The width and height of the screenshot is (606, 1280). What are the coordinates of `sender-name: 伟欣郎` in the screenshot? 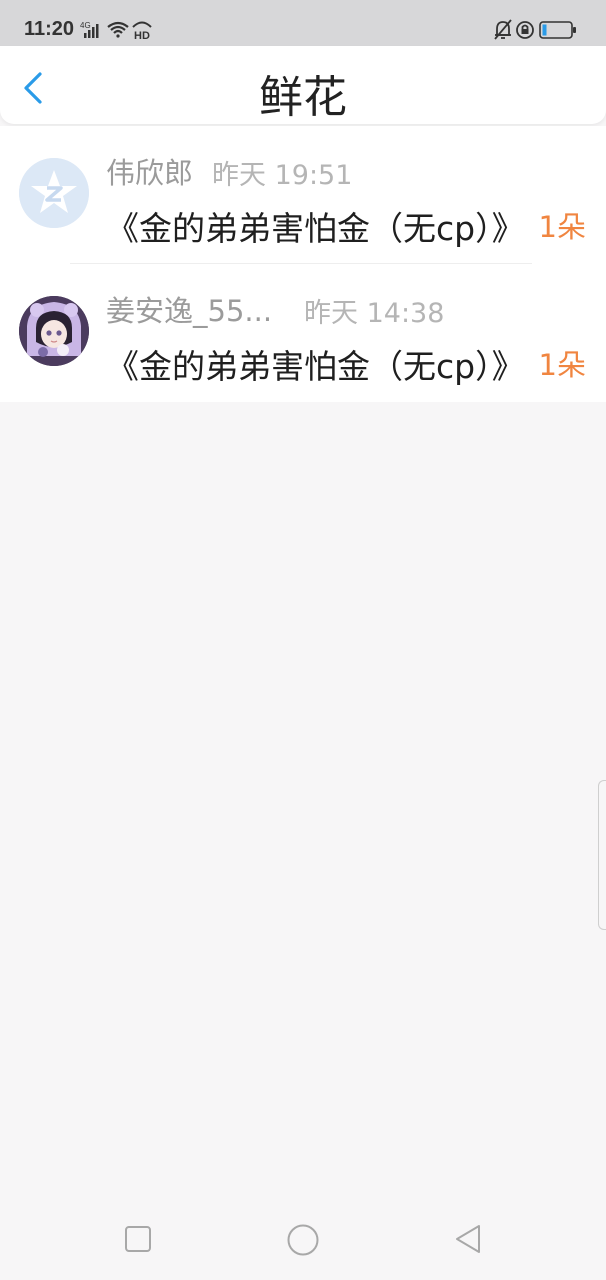 It's located at (150, 173).